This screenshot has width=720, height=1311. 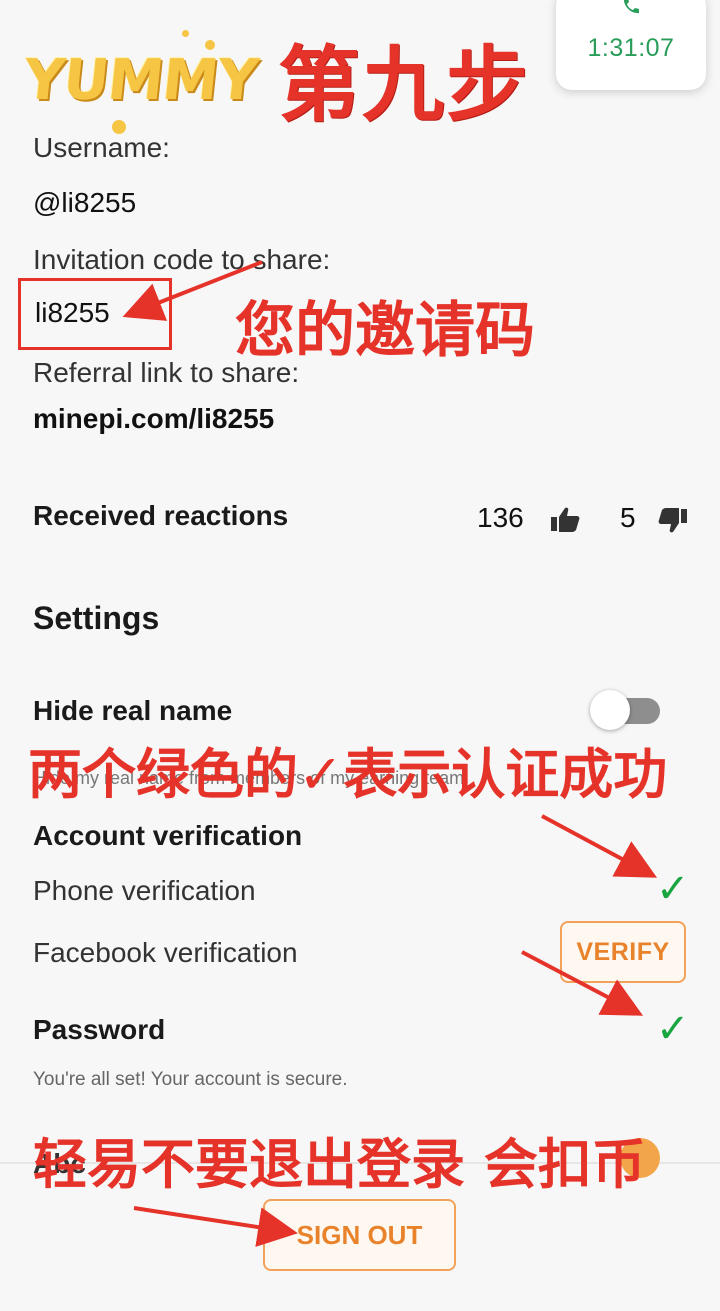 What do you see at coordinates (599, 846) in the screenshot?
I see `arrow-to-phone-check` at bounding box center [599, 846].